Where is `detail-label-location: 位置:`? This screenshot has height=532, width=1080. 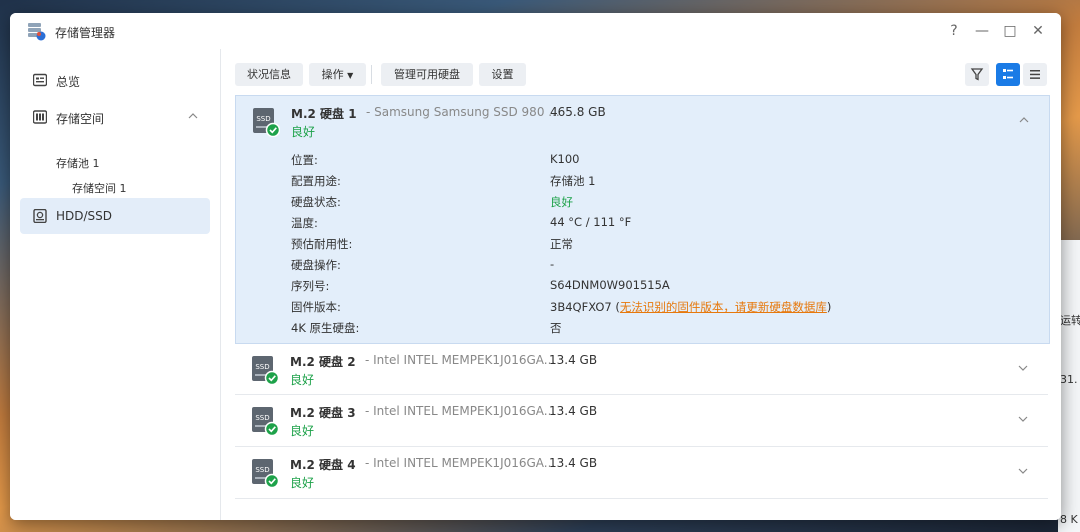 detail-label-location: 位置: is located at coordinates (304, 160).